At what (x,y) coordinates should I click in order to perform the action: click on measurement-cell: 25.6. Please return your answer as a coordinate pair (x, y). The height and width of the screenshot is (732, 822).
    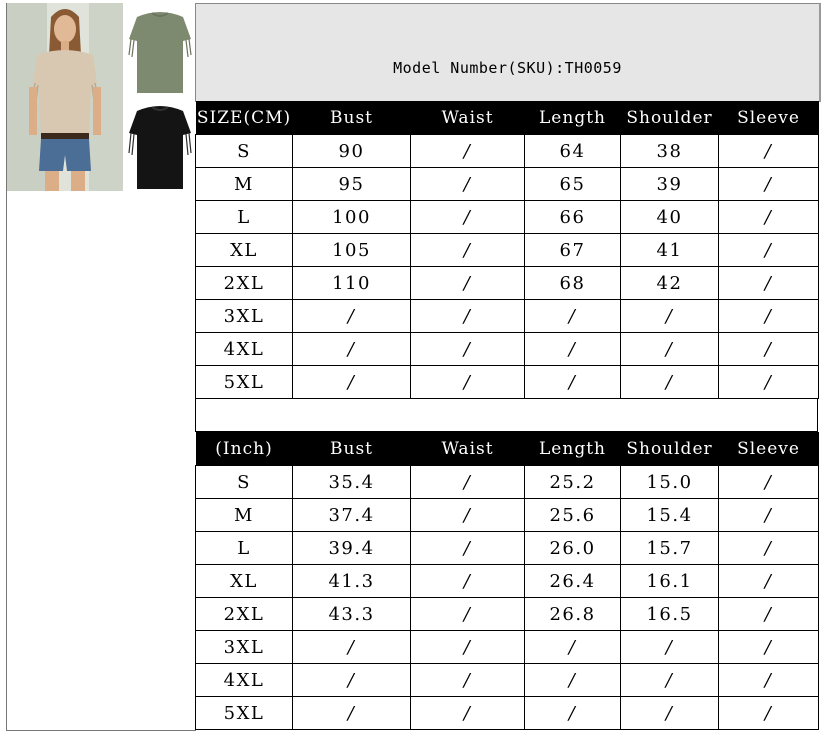
    Looking at the image, I should click on (572, 515).